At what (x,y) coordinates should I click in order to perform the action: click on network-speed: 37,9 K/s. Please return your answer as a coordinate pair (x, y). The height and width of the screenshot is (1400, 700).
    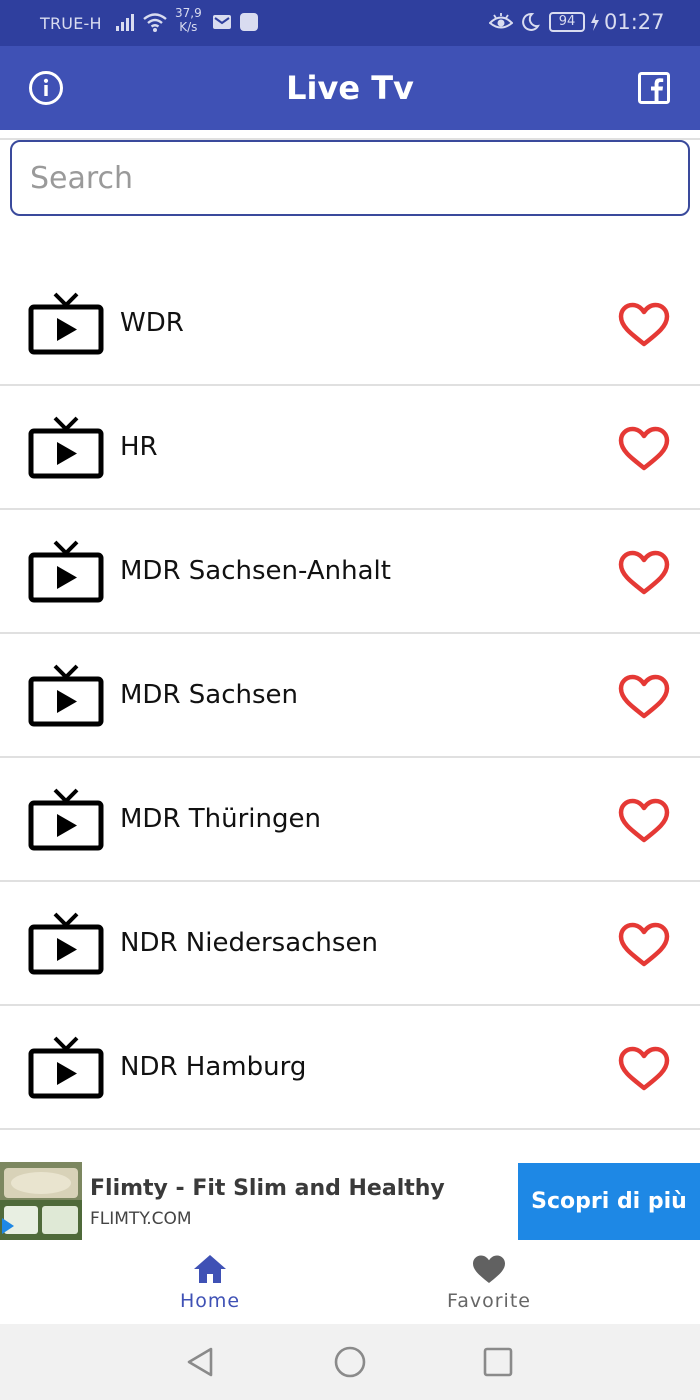
    Looking at the image, I should click on (188, 20).